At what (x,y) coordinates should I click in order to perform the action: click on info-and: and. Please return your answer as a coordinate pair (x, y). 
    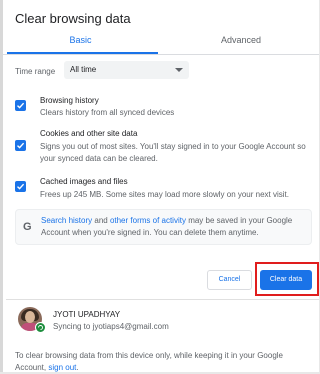
    Looking at the image, I should click on (101, 220).